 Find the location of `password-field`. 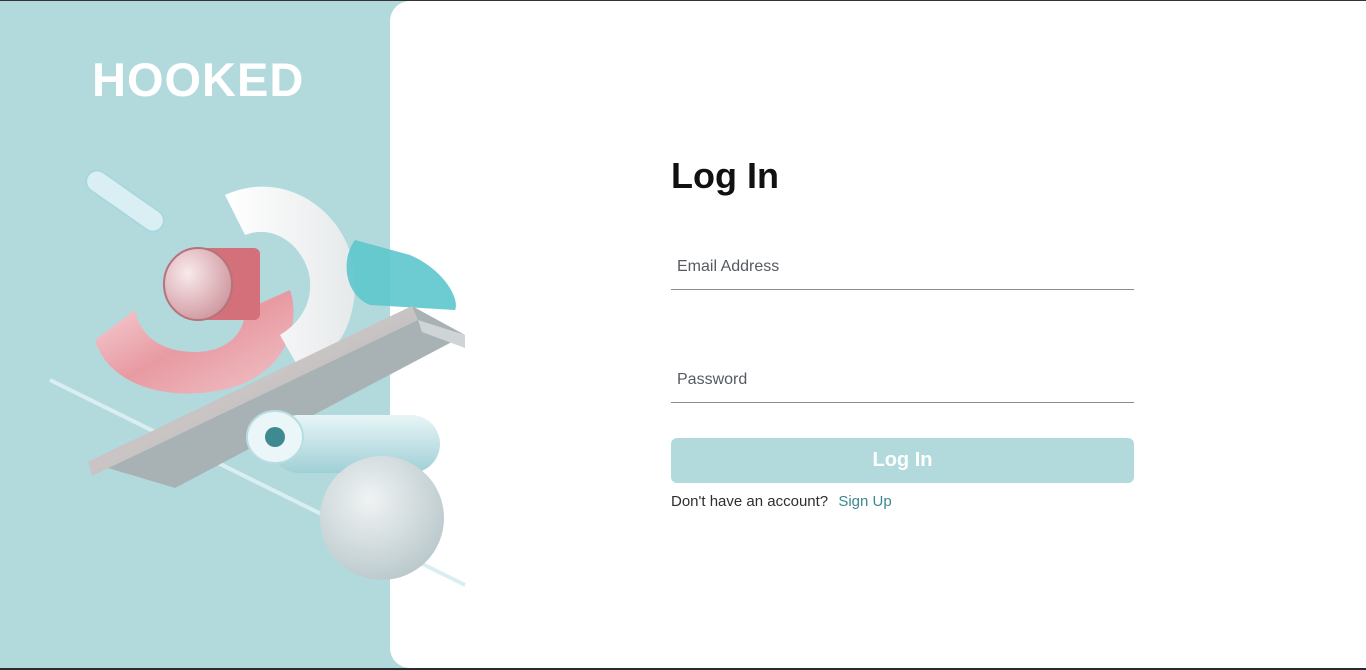

password-field is located at coordinates (902, 380).